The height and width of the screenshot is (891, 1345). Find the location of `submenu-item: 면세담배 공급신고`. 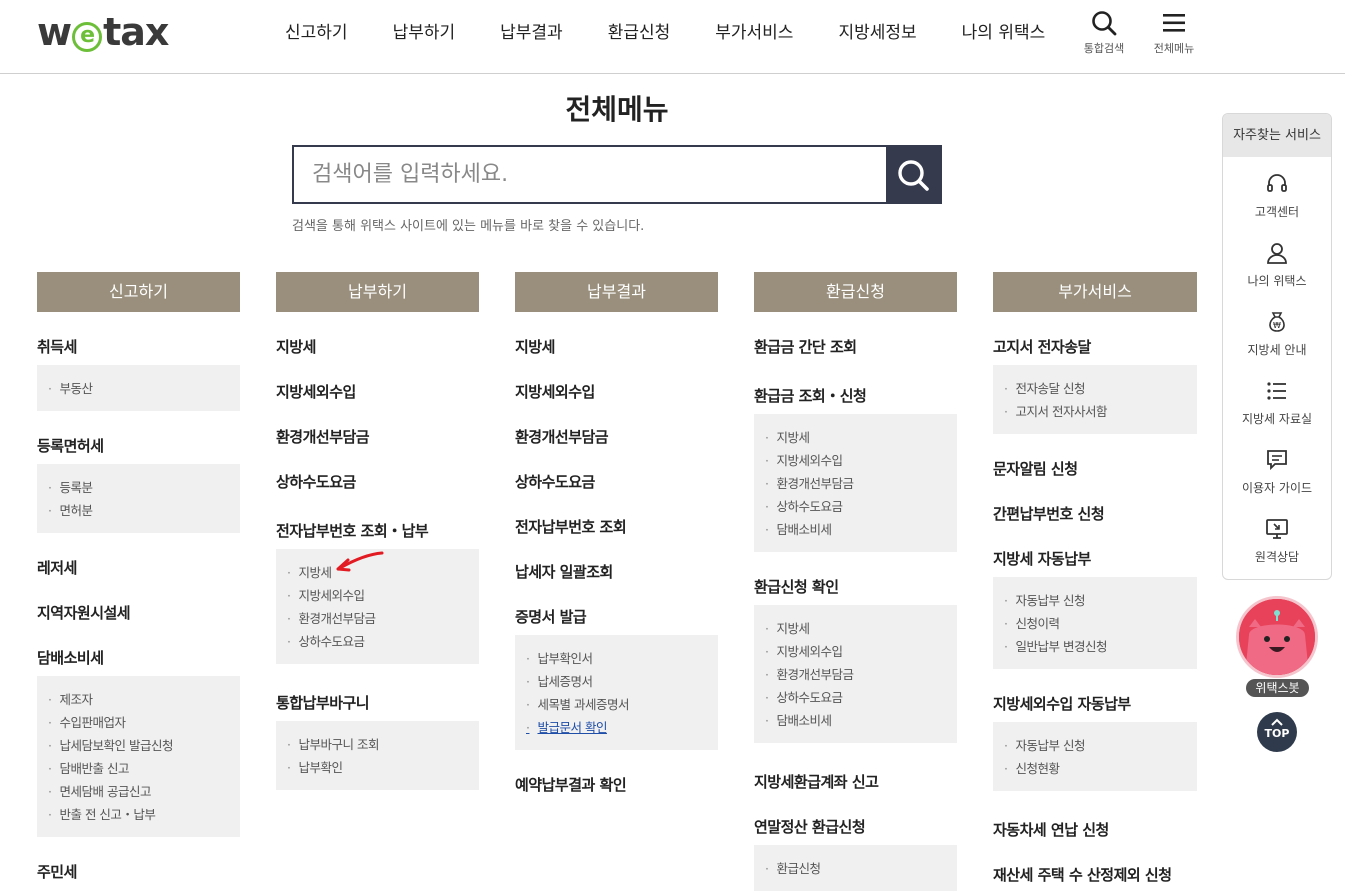

submenu-item: 면세담배 공급신고 is located at coordinates (138, 791).